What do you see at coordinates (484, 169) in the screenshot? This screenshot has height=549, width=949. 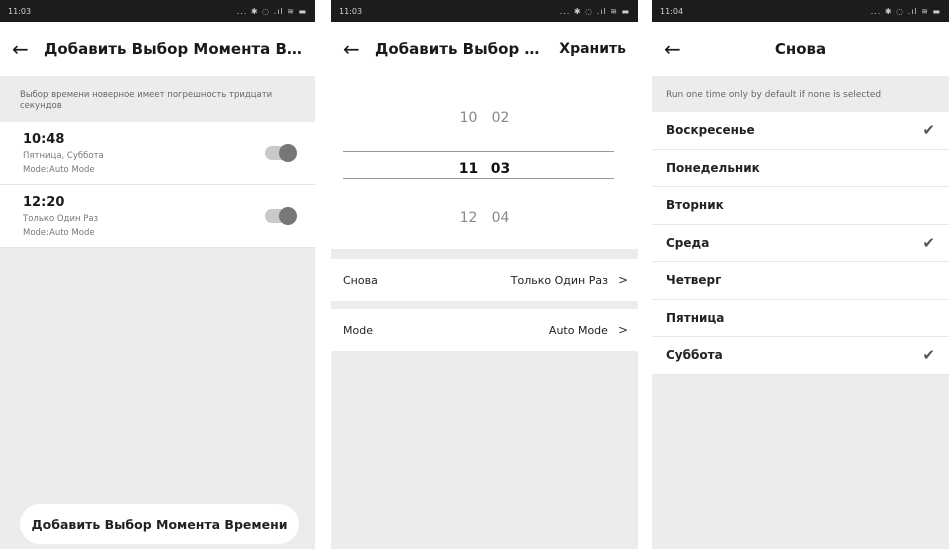 I see `picker-row-selected: 11 03` at bounding box center [484, 169].